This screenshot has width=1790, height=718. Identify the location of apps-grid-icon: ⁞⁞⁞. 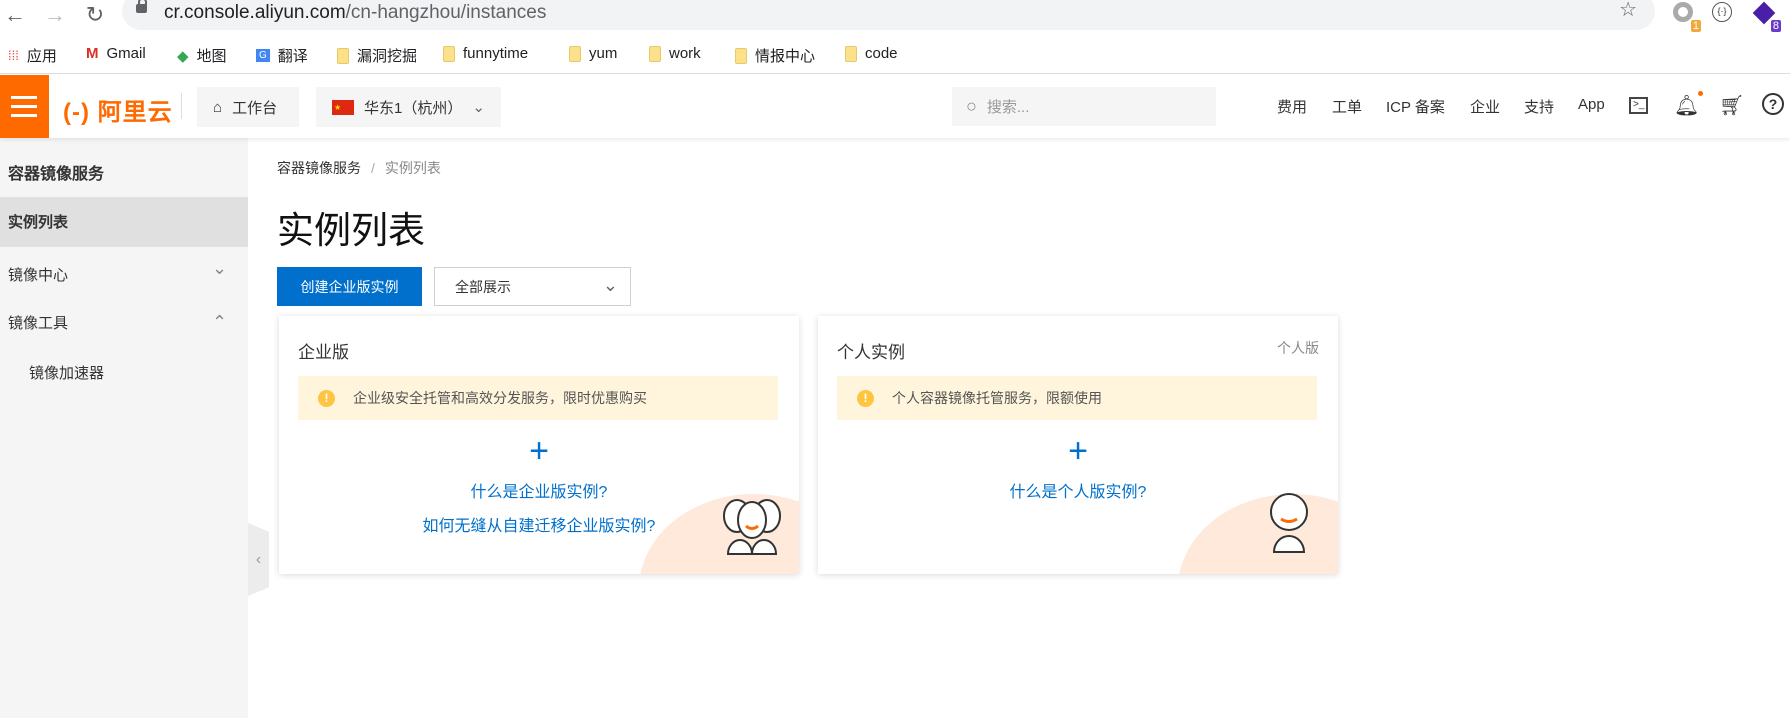
(13, 55).